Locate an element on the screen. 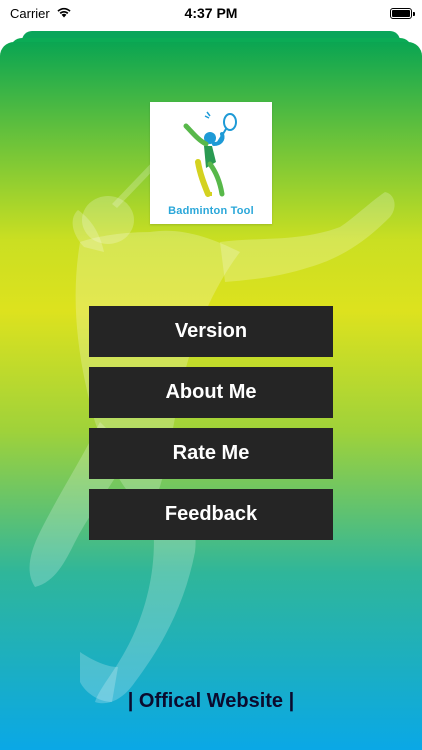 This screenshot has height=750, width=422. status-bar: Carrier 4:37 PM is located at coordinates (211, 13).